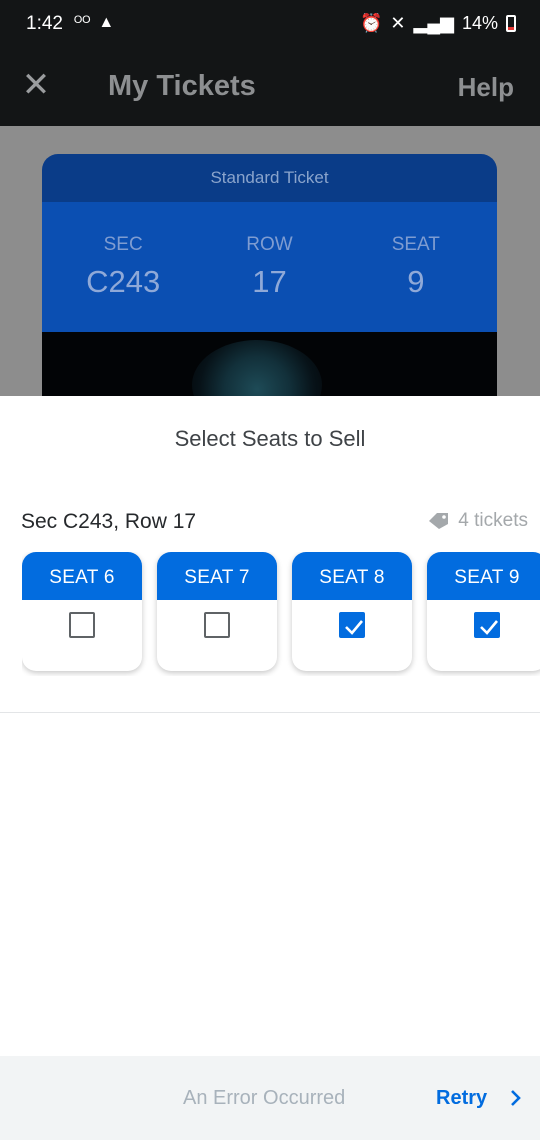  Describe the element at coordinates (82, 22) in the screenshot. I see `voicemail-icon: ᴼᴼ` at that location.